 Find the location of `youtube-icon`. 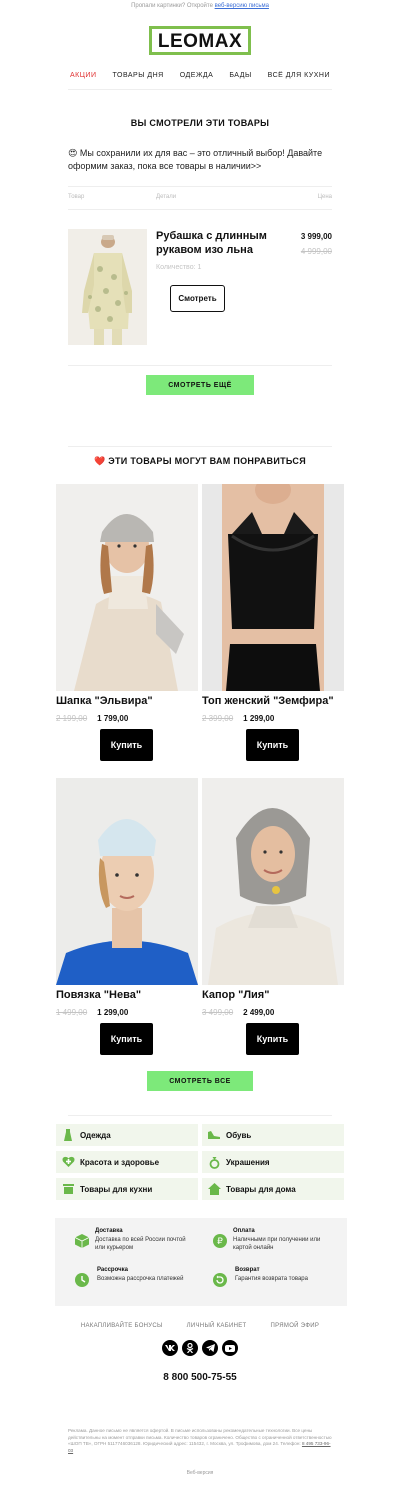

youtube-icon is located at coordinates (230, 1348).